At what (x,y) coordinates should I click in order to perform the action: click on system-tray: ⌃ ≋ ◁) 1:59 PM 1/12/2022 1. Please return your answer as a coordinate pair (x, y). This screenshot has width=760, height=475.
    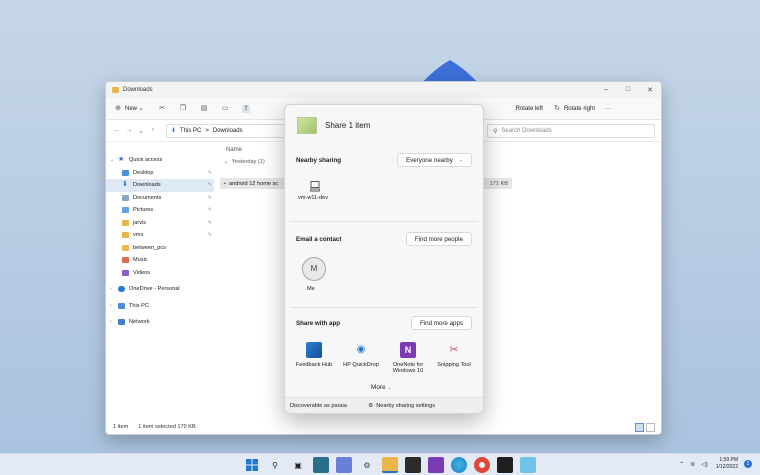
    Looking at the image, I should click on (712, 464).